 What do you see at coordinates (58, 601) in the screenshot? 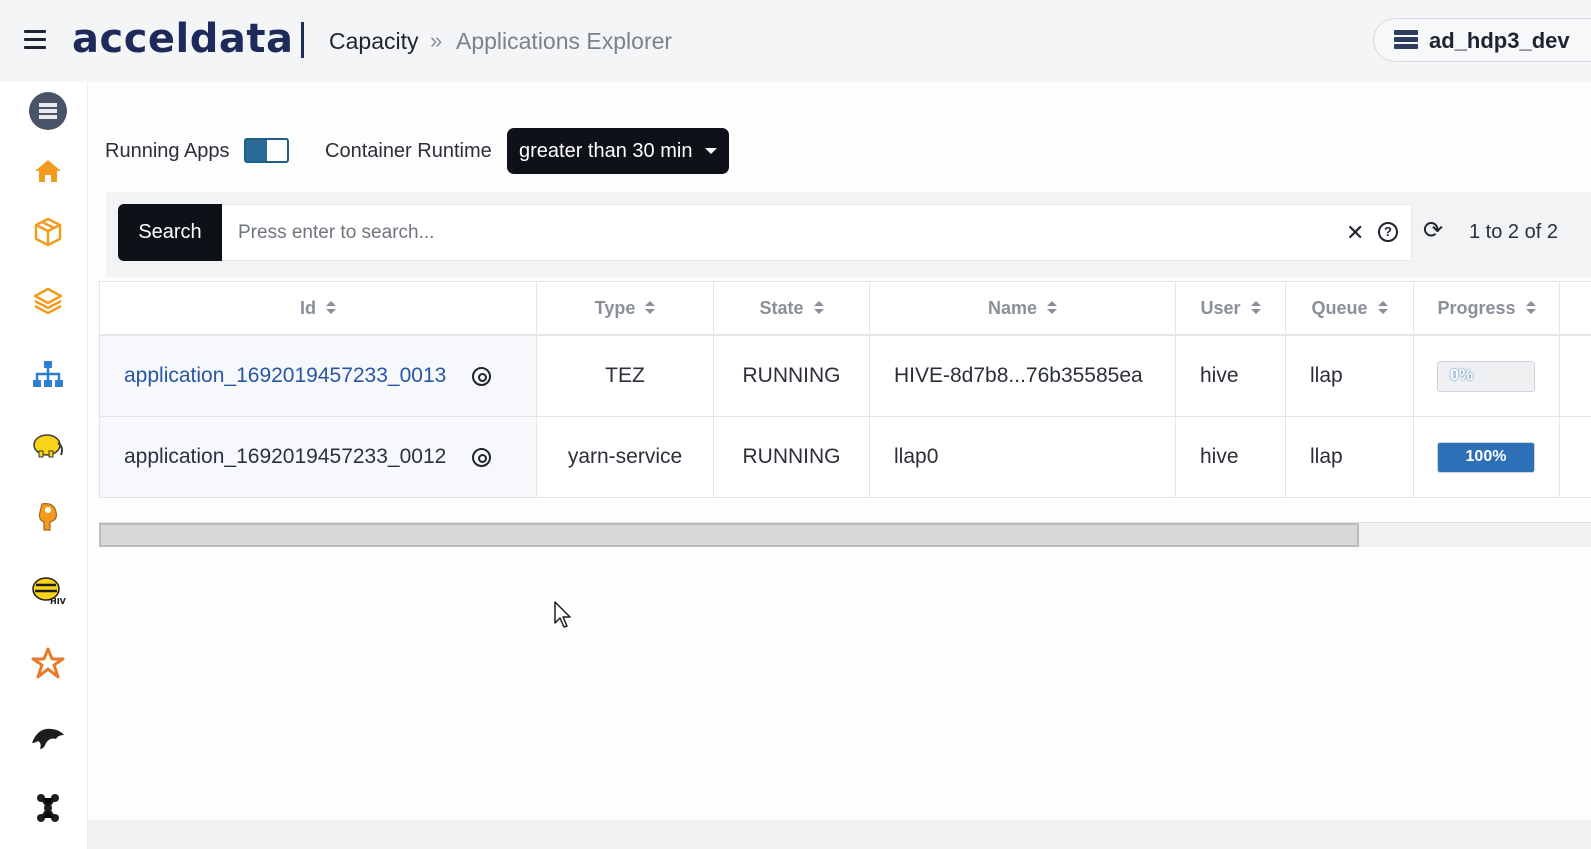
I see `svg-text: HIVE` at bounding box center [58, 601].